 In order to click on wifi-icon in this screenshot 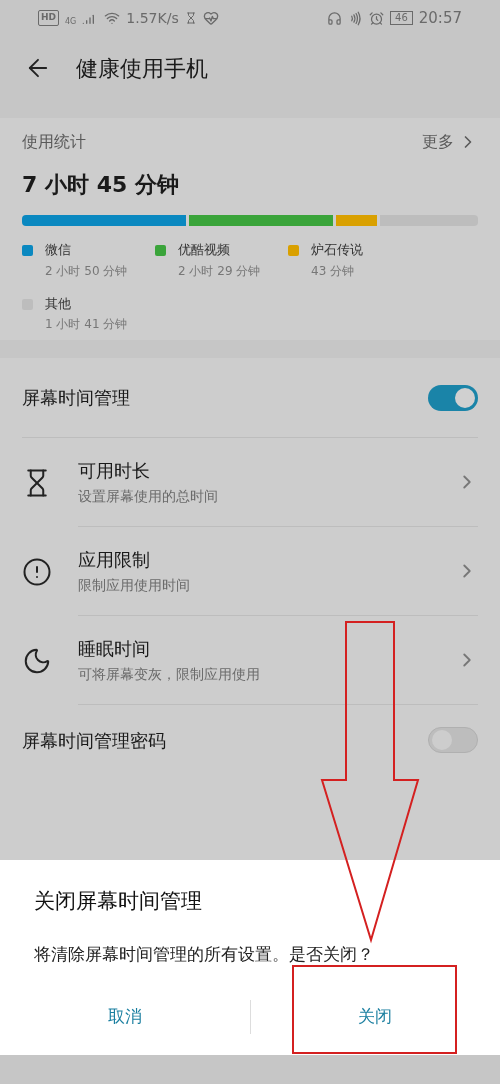, I will do `click(112, 18)`.